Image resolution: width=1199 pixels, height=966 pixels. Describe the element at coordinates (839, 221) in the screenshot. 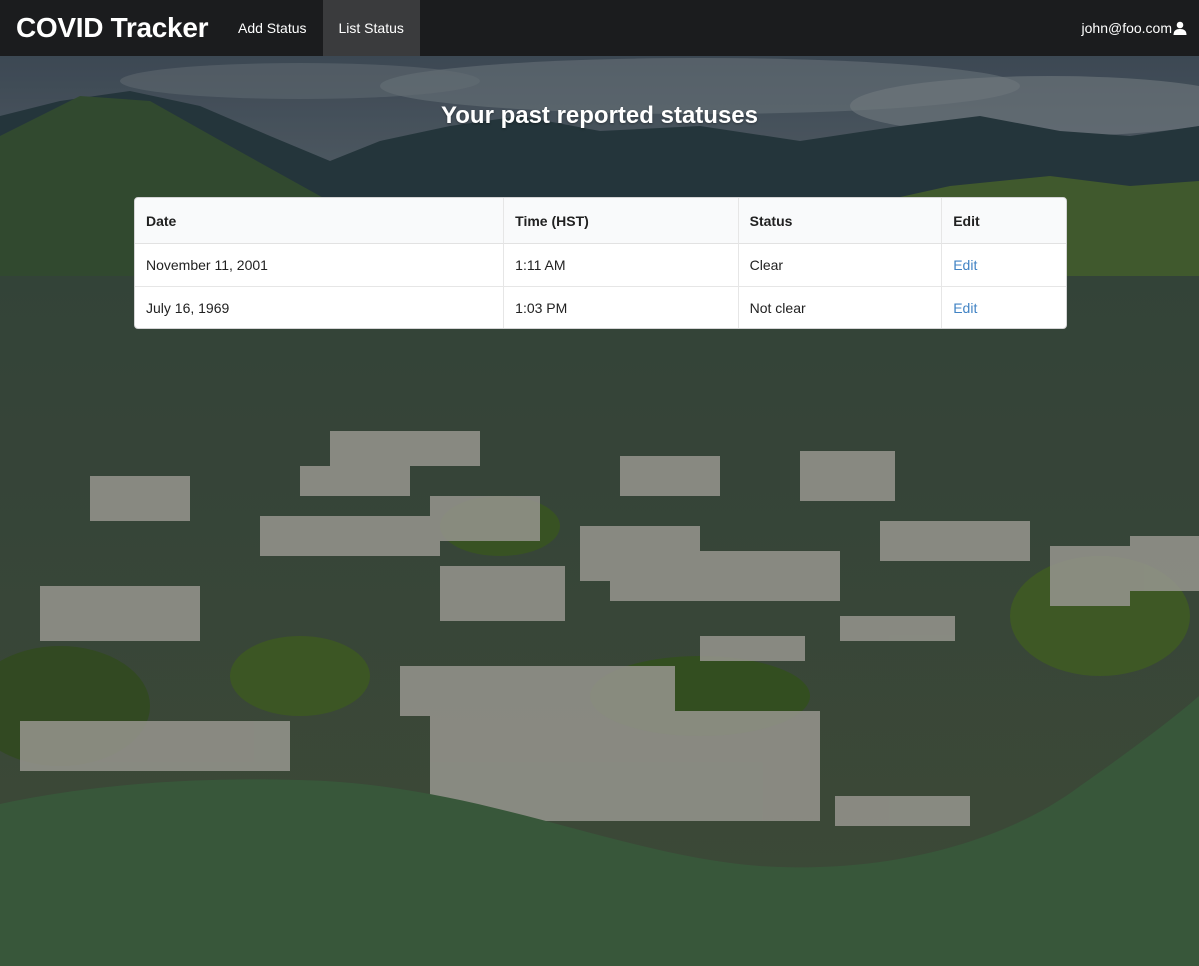

I see `header-status: Status` at that location.